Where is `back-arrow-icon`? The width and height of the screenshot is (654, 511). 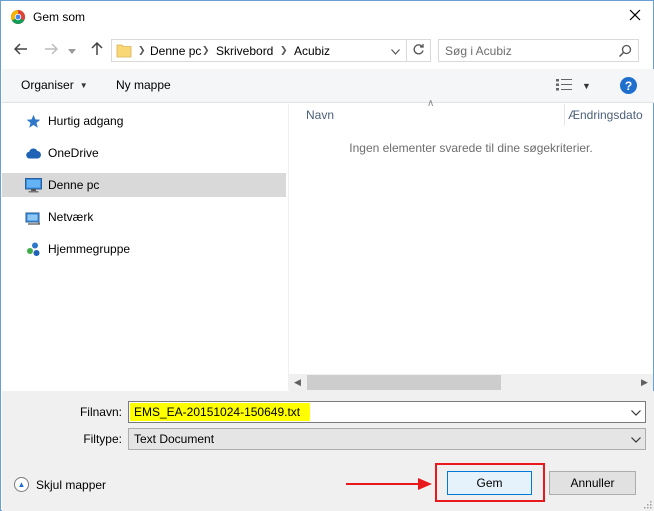
back-arrow-icon is located at coordinates (20, 50).